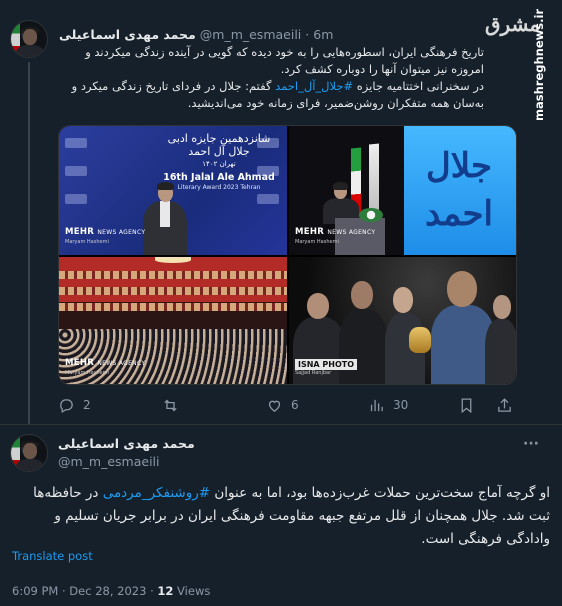 The height and width of the screenshot is (606, 562). I want to click on flowers, so click(371, 215).